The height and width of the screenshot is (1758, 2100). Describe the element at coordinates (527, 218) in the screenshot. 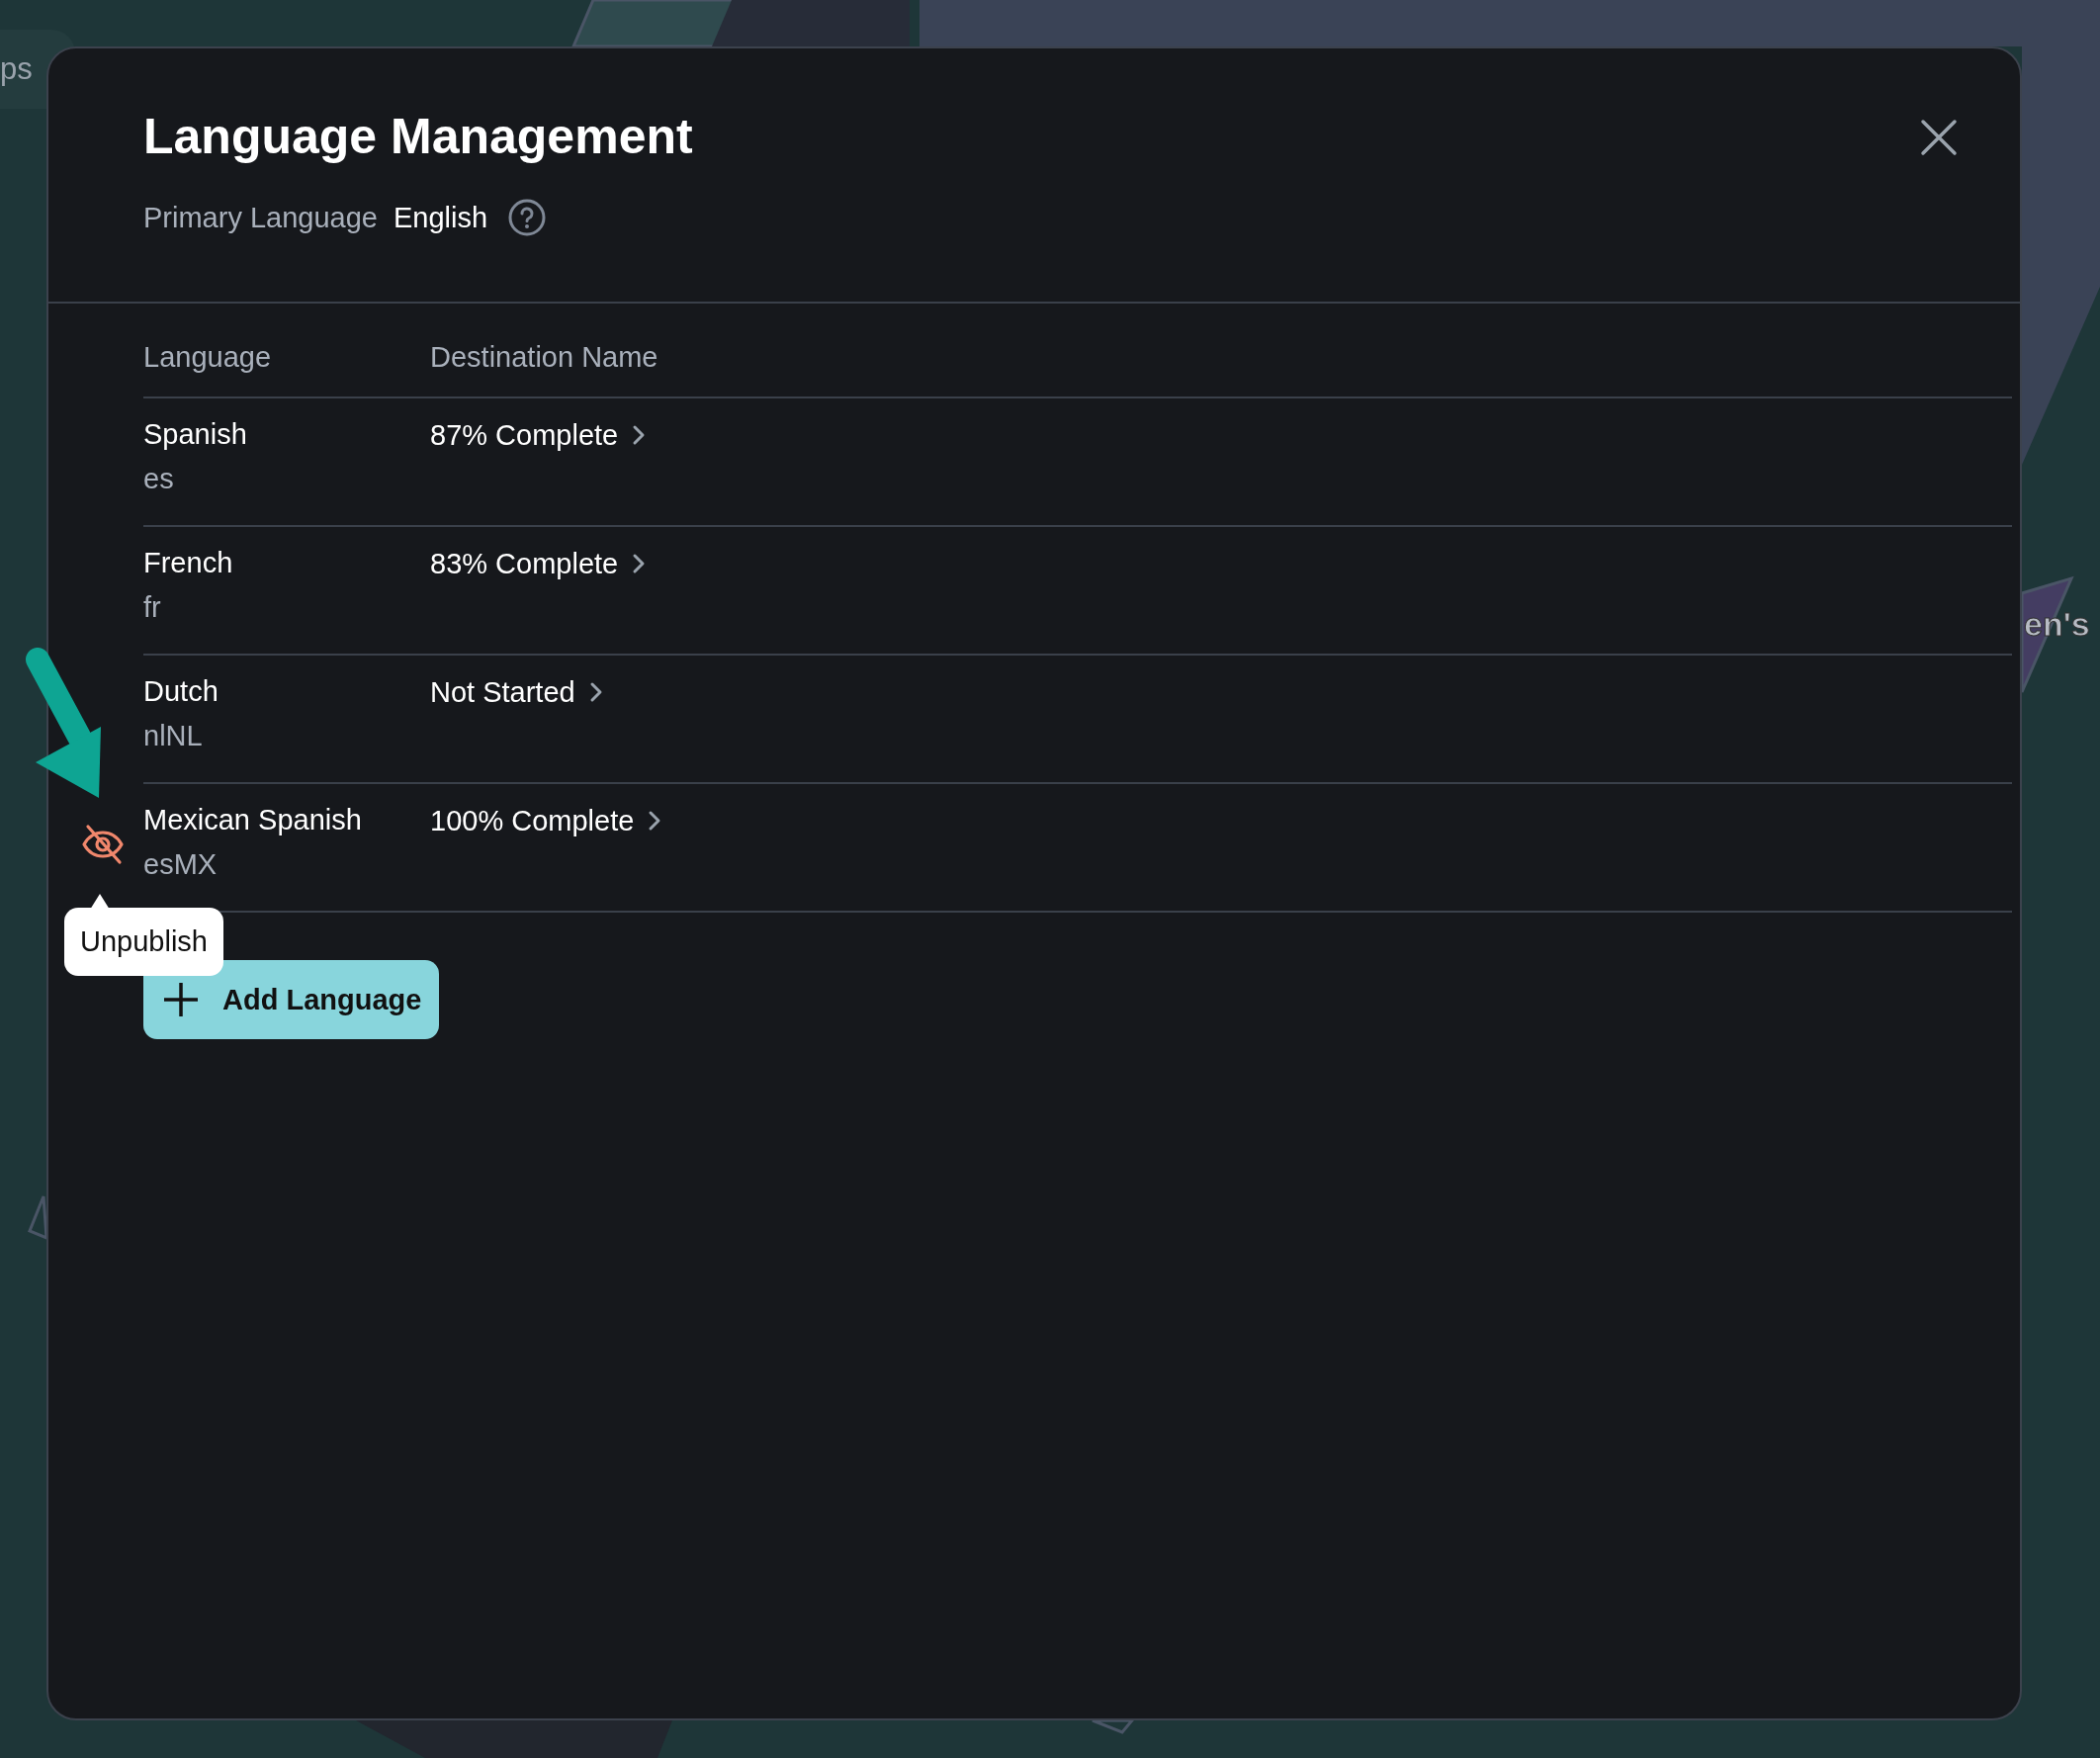

I see `help-icon` at that location.